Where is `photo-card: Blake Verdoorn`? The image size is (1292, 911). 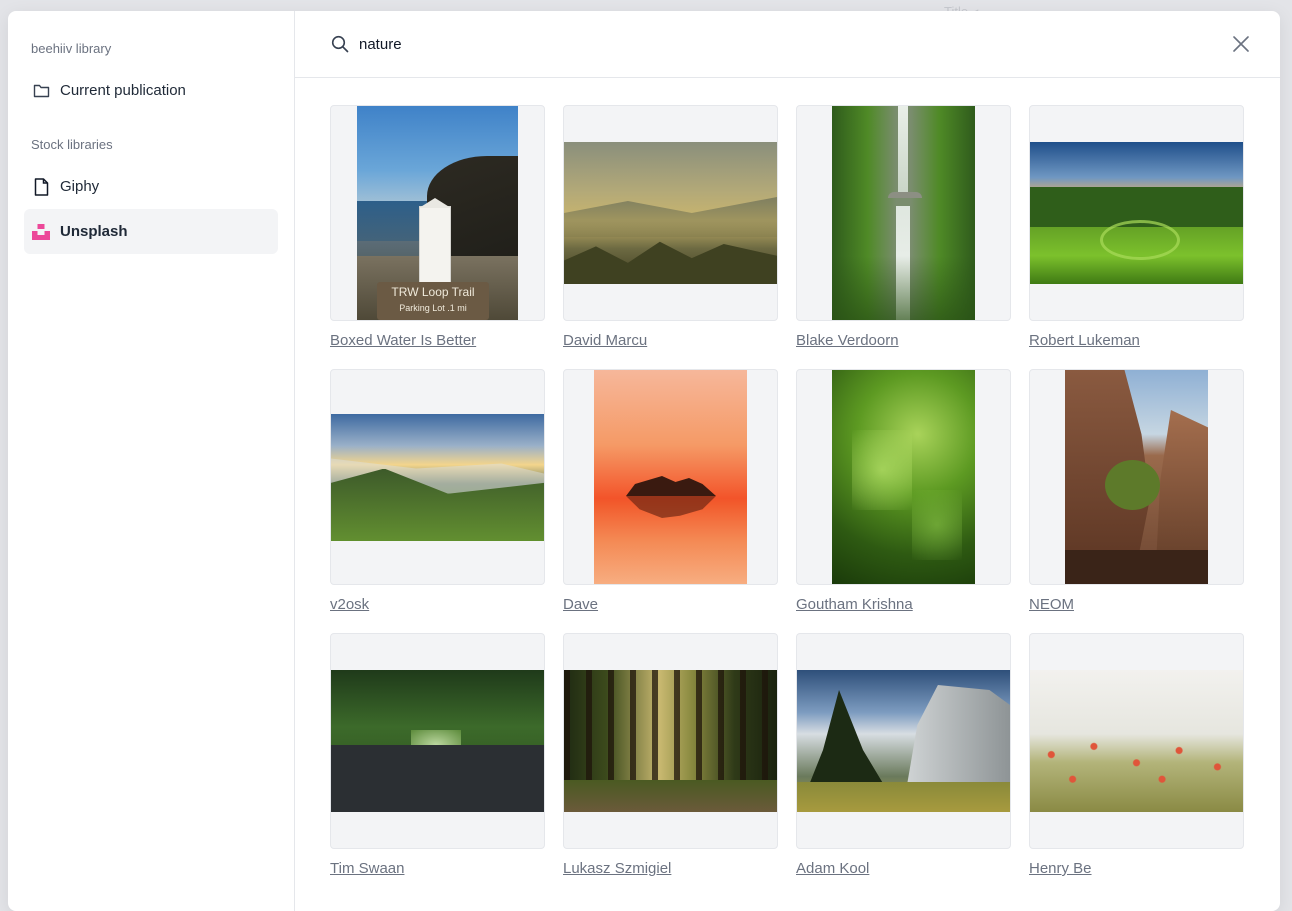 photo-card: Blake Verdoorn is located at coordinates (903, 237).